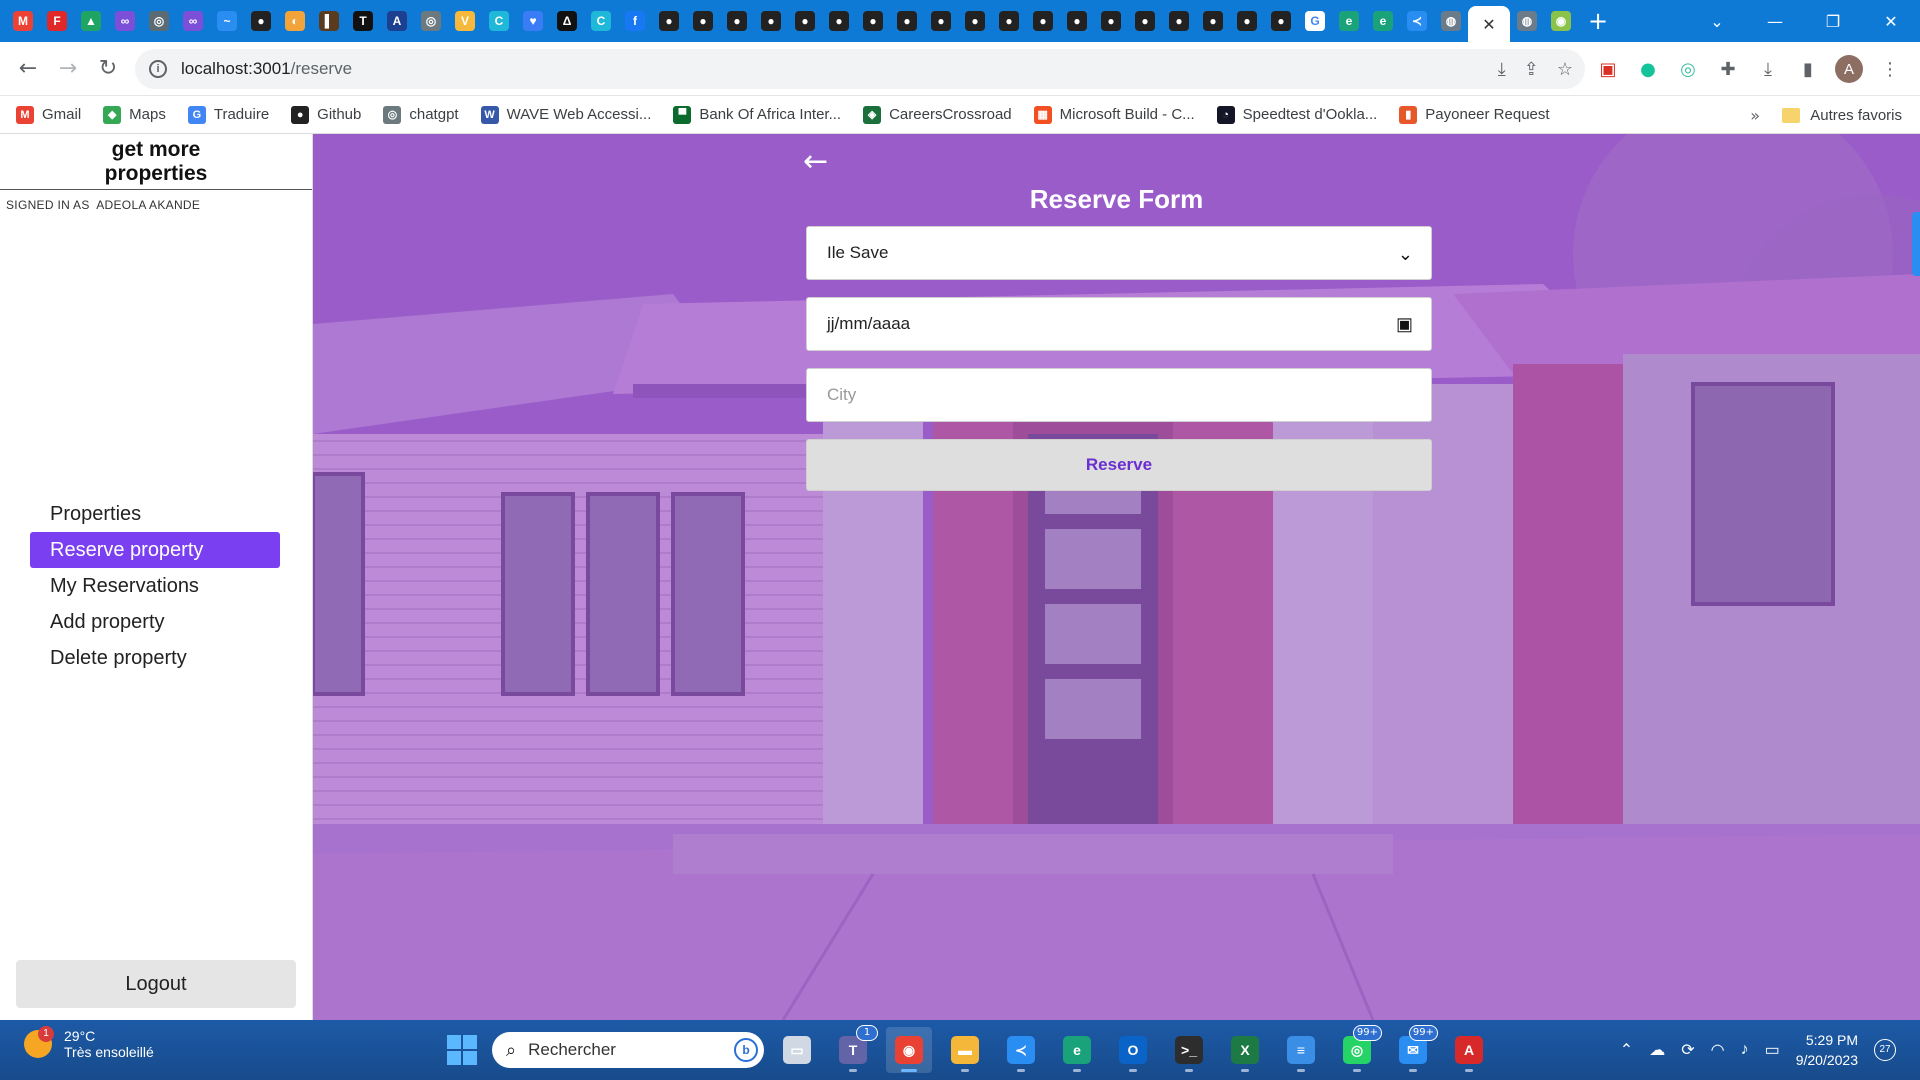 This screenshot has height=1080, width=1920. I want to click on reserve-button: Reserve, so click(1119, 465).